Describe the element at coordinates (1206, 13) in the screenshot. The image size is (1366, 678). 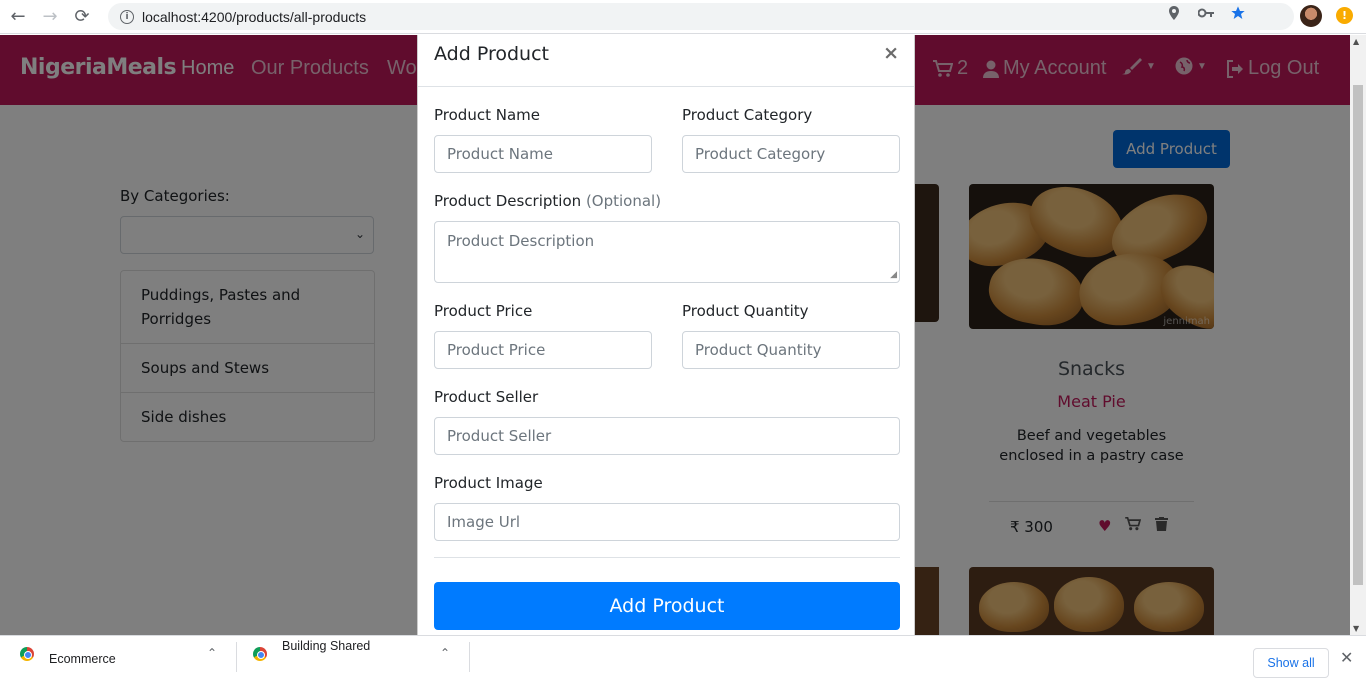
I see `key-icon` at that location.